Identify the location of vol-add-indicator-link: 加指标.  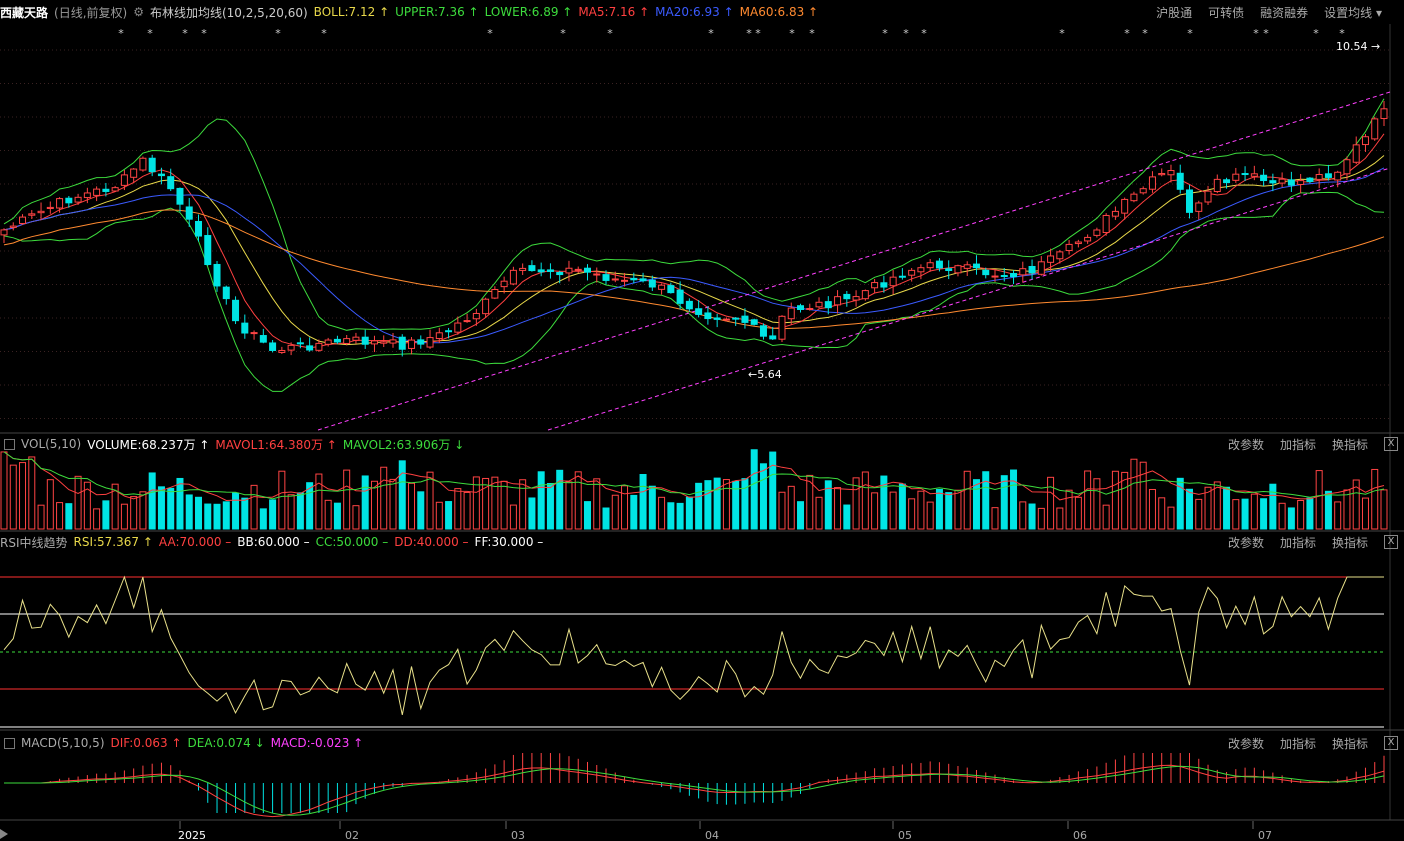
(1298, 444).